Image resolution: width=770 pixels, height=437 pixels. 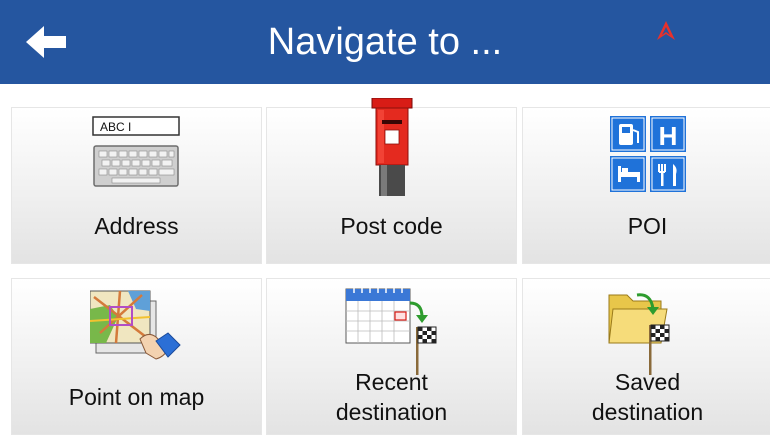 What do you see at coordinates (646, 397) in the screenshot?
I see `saved-destination-label: Saved destination` at bounding box center [646, 397].